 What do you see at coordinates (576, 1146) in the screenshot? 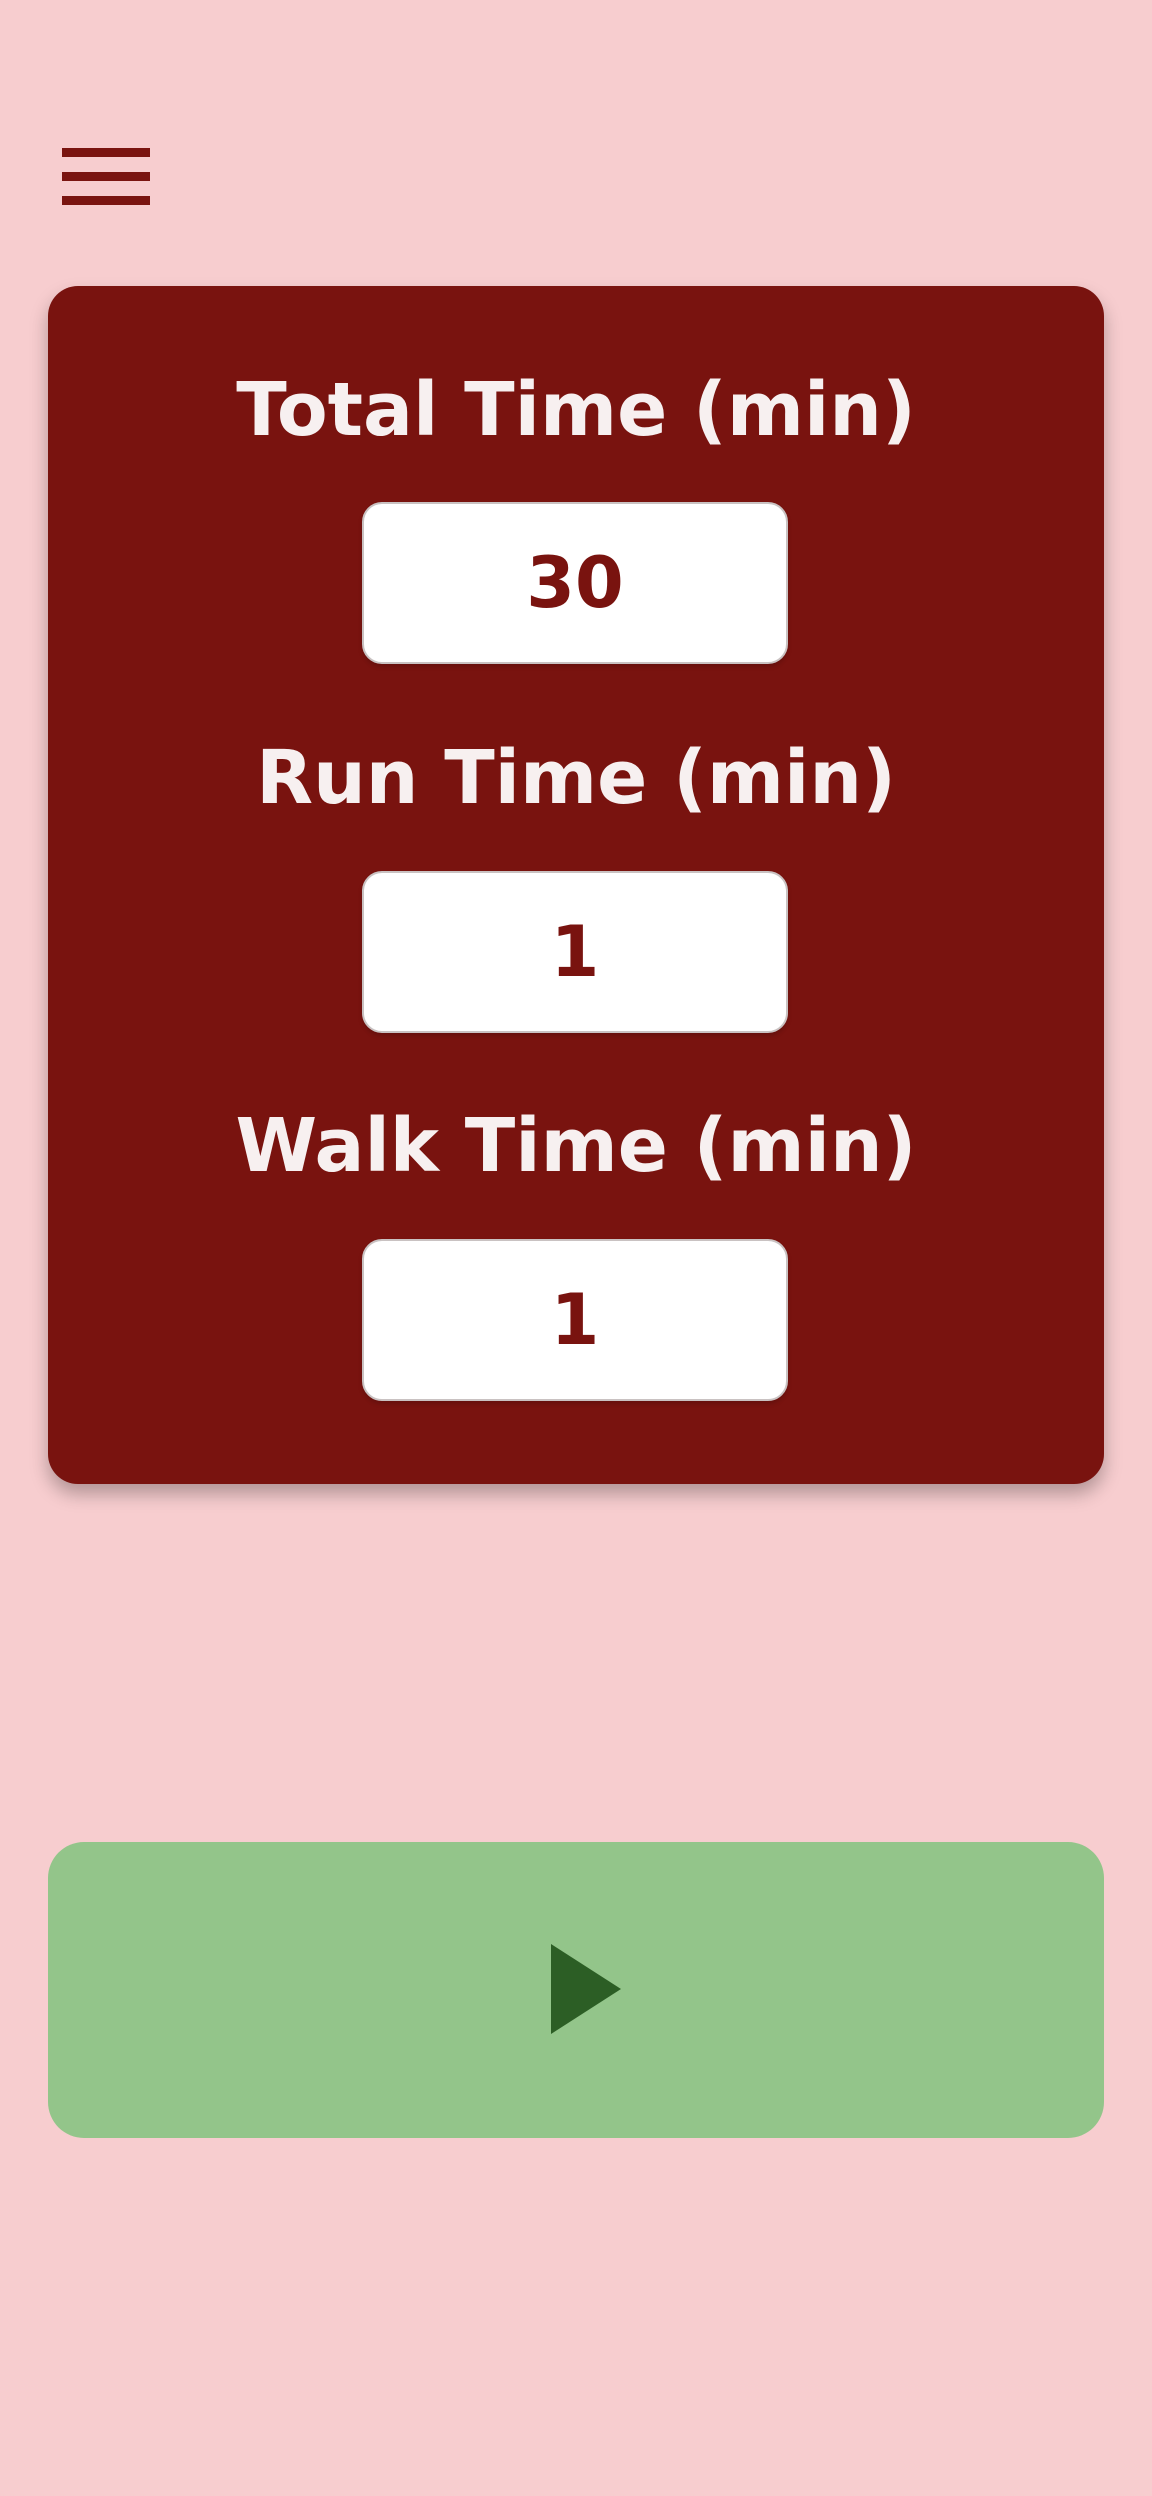
I see `walk-time-label: Walk Time (min)` at bounding box center [576, 1146].